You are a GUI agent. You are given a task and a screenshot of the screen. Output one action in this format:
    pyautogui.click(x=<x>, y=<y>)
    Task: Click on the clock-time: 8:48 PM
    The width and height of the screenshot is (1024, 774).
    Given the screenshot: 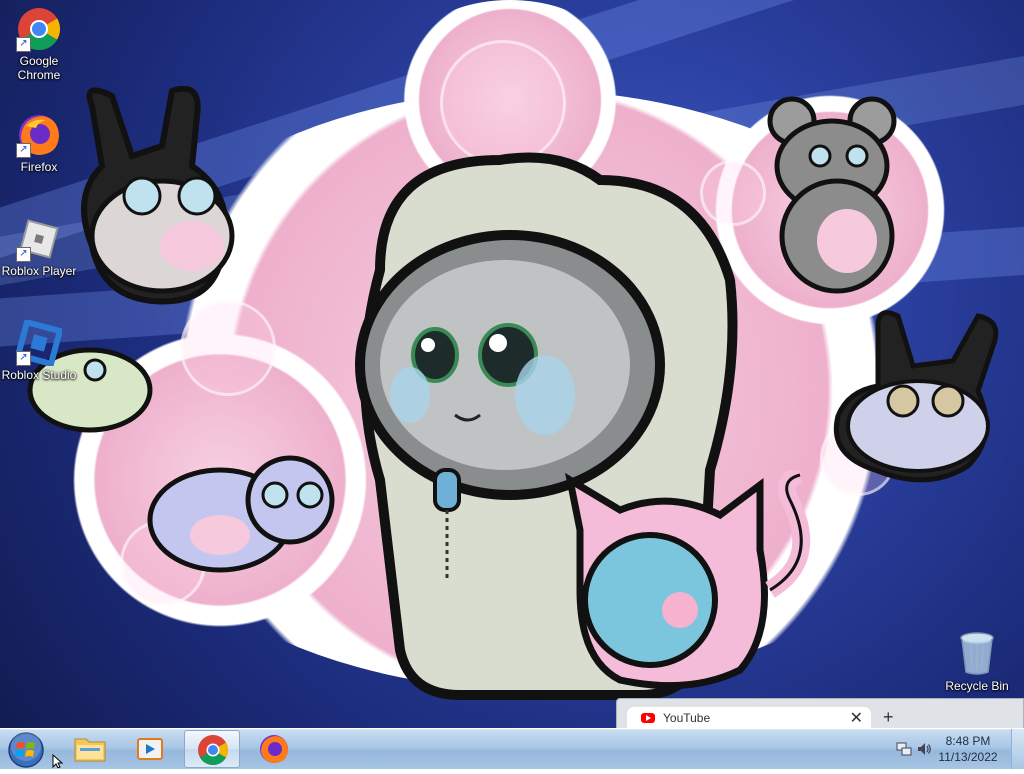 What is the action you would take?
    pyautogui.click(x=968, y=741)
    